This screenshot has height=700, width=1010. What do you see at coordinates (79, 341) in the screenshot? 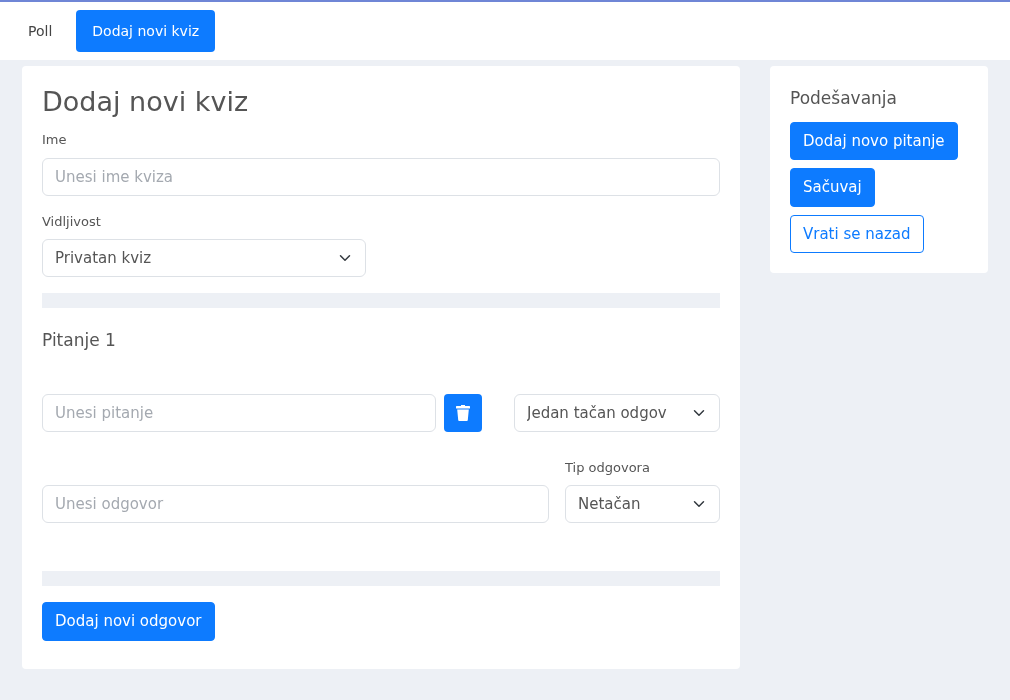
I see `question-title: Pitanje 1` at bounding box center [79, 341].